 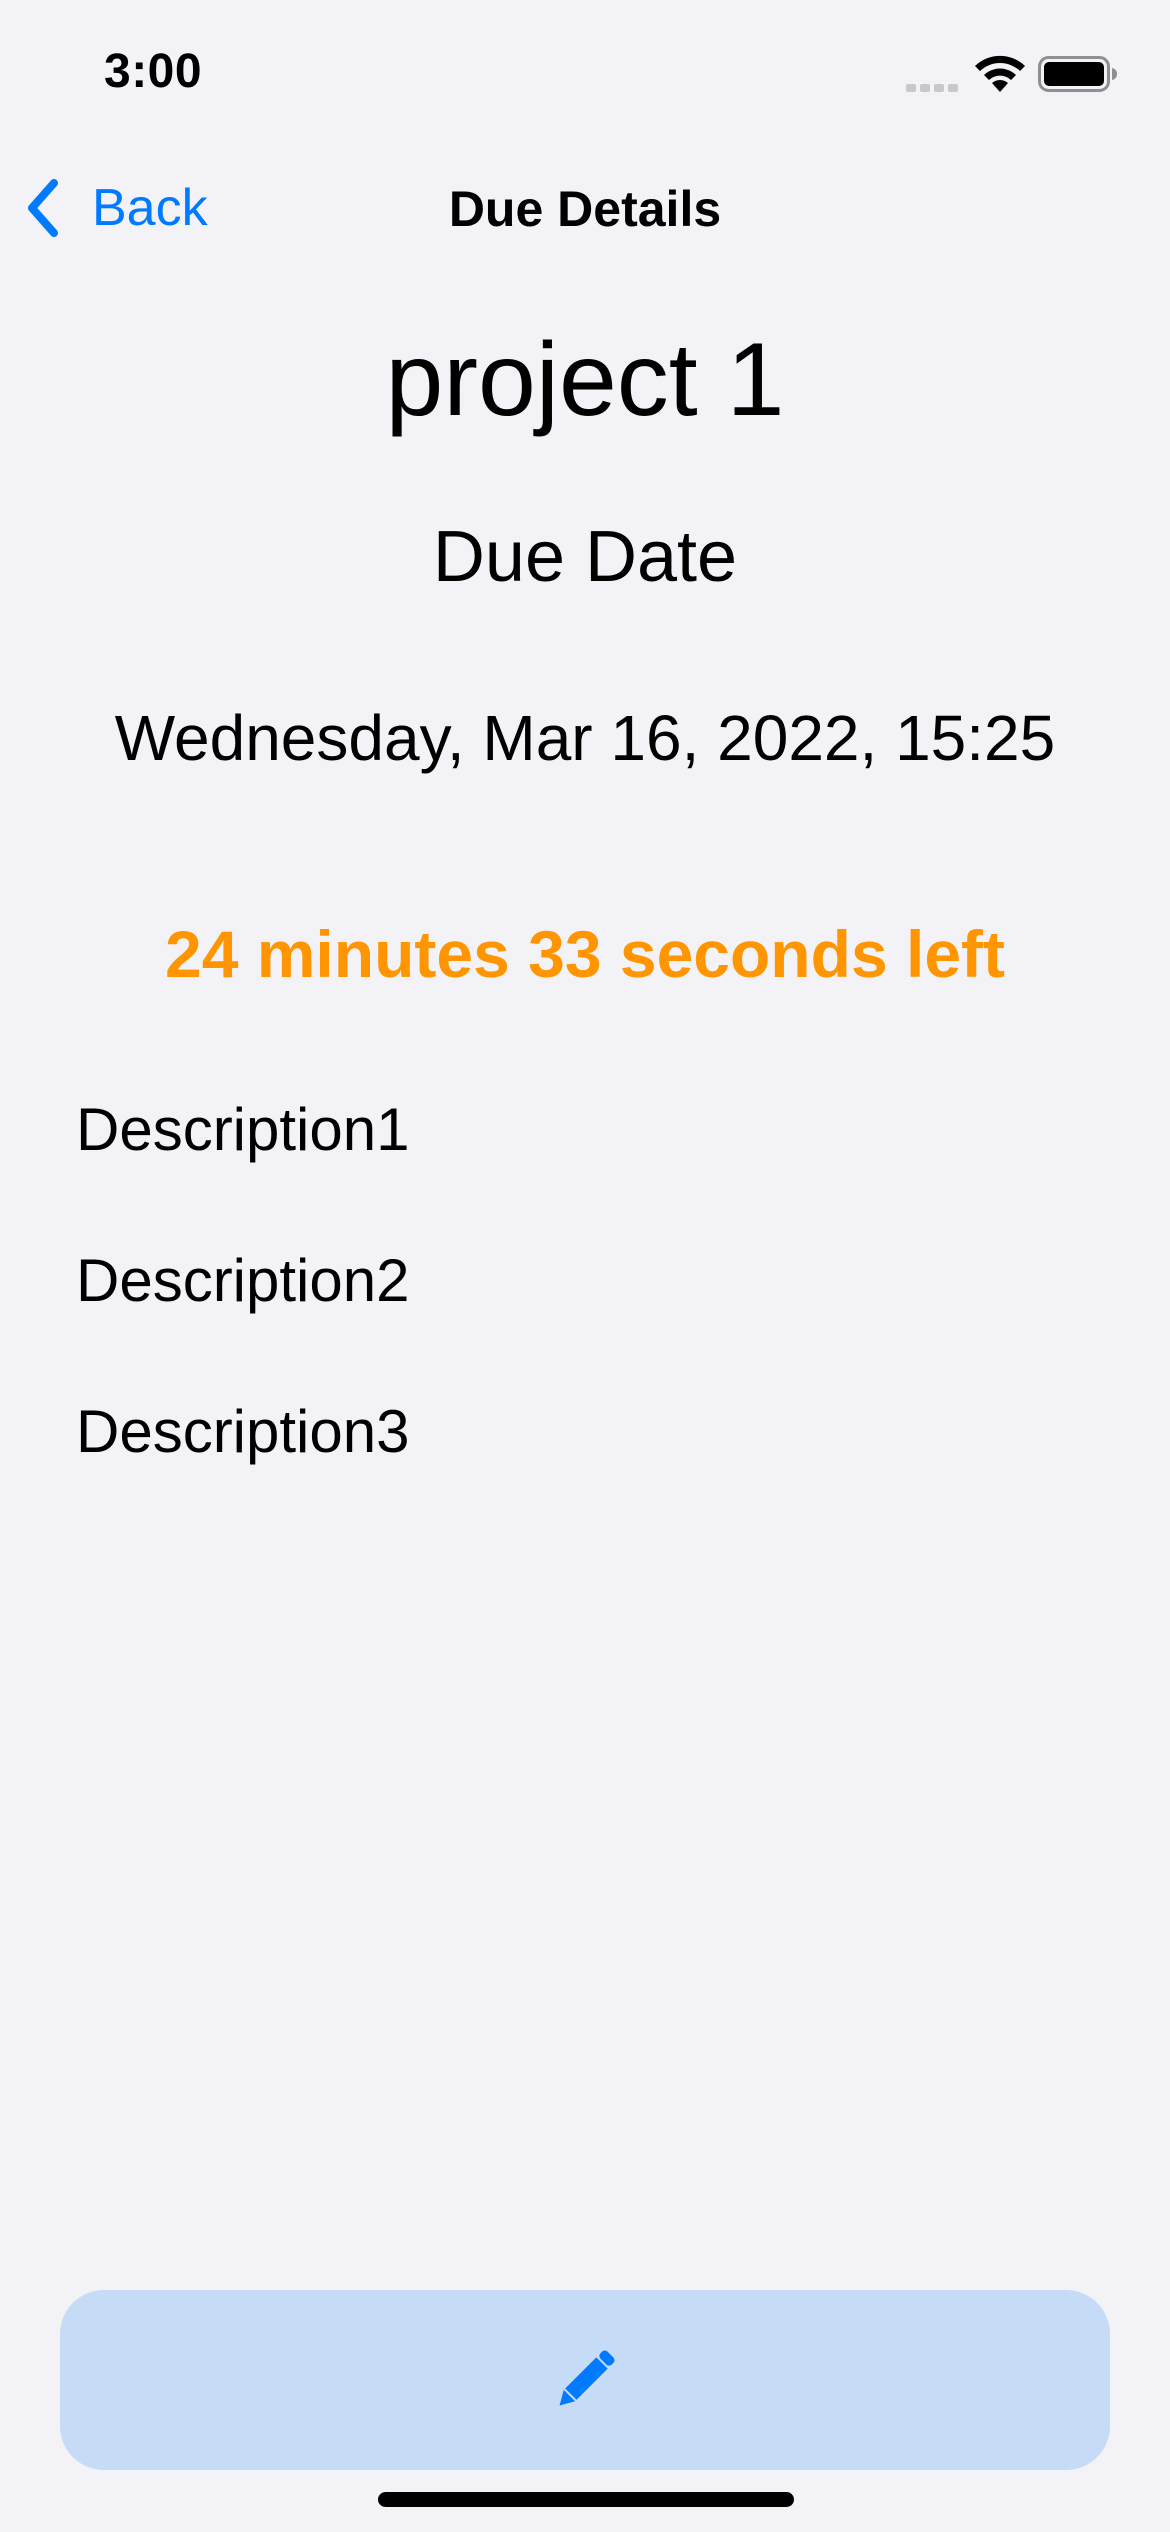 What do you see at coordinates (585, 75) in the screenshot?
I see `status-bar: 3:00` at bounding box center [585, 75].